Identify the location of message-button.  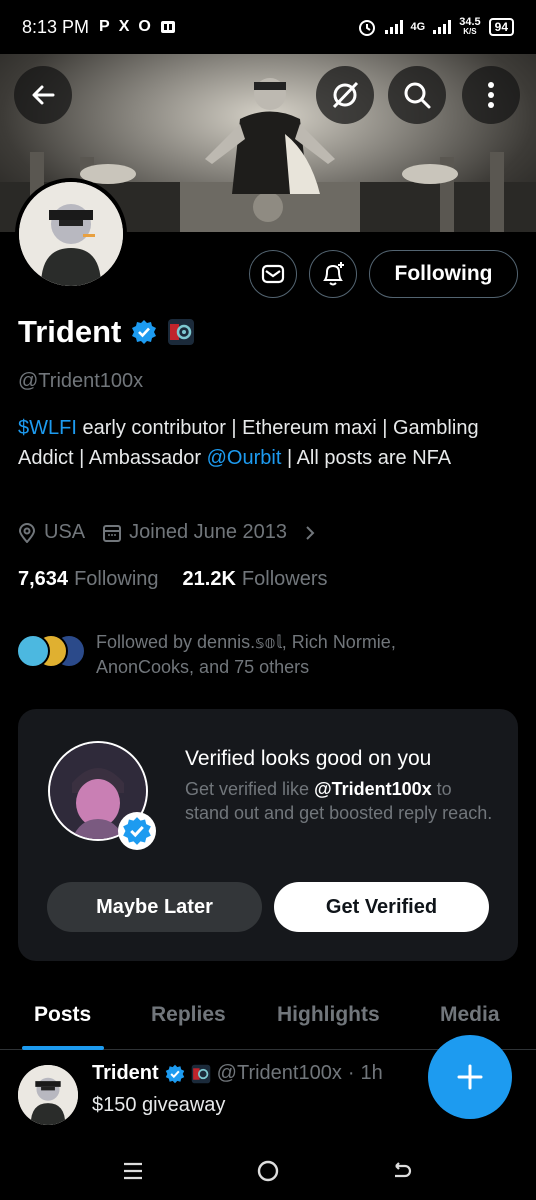
(273, 274).